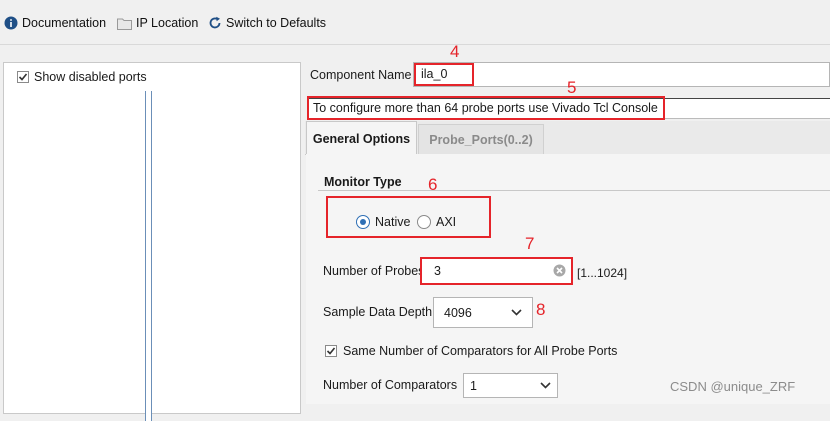 The image size is (830, 421). I want to click on number-of-comparators-value: 1, so click(473, 385).